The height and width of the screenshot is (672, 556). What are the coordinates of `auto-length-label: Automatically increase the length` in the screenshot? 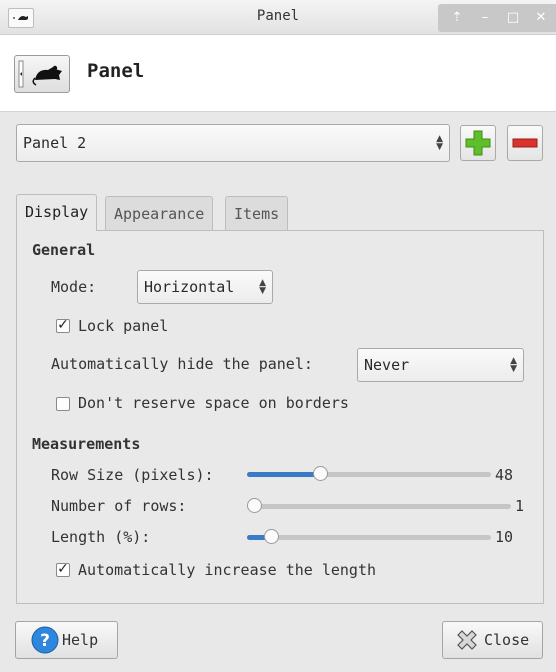 It's located at (227, 570).